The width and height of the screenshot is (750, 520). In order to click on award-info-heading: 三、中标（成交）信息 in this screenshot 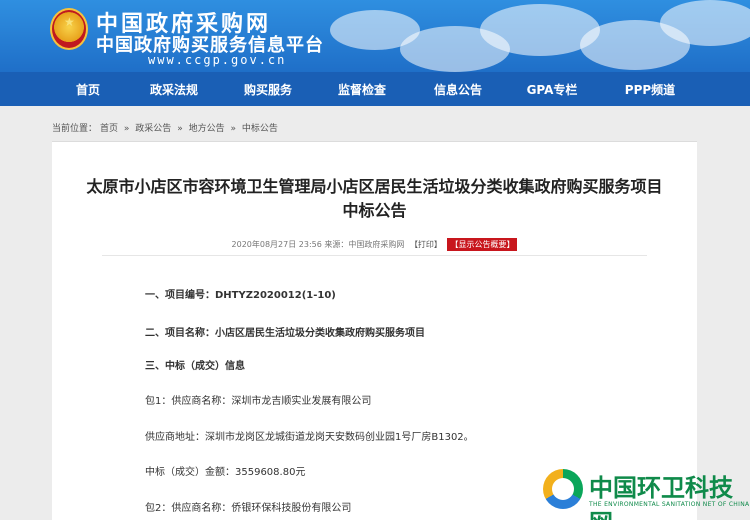, I will do `click(195, 366)`.